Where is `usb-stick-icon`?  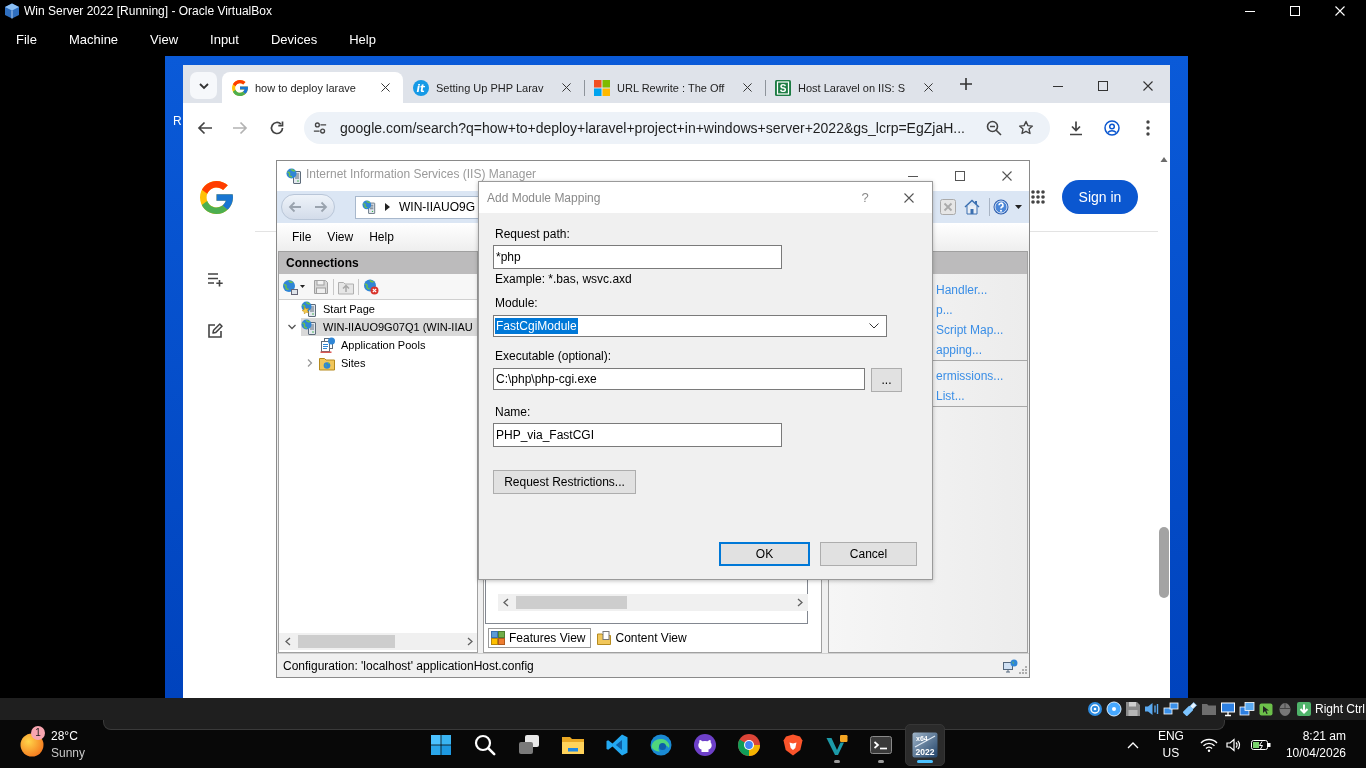
usb-stick-icon is located at coordinates (1190, 709).